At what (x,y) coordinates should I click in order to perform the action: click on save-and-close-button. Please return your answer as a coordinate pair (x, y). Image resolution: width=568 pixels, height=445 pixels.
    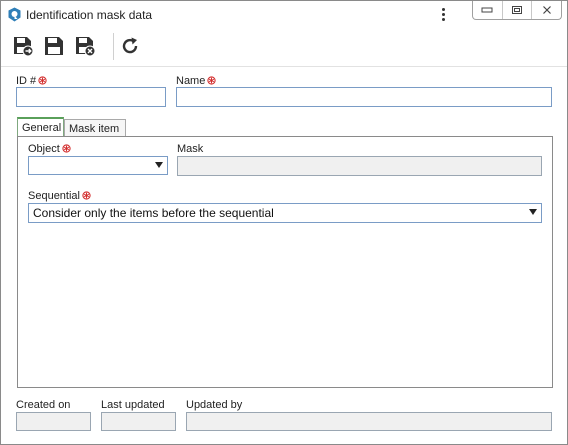
    Looking at the image, I should click on (85, 46).